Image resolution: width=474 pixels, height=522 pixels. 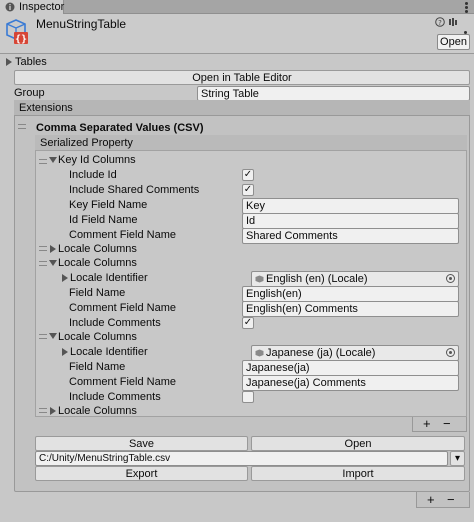 I want to click on locale-columns-3-drag-handle-icon, so click(x=43, y=336).